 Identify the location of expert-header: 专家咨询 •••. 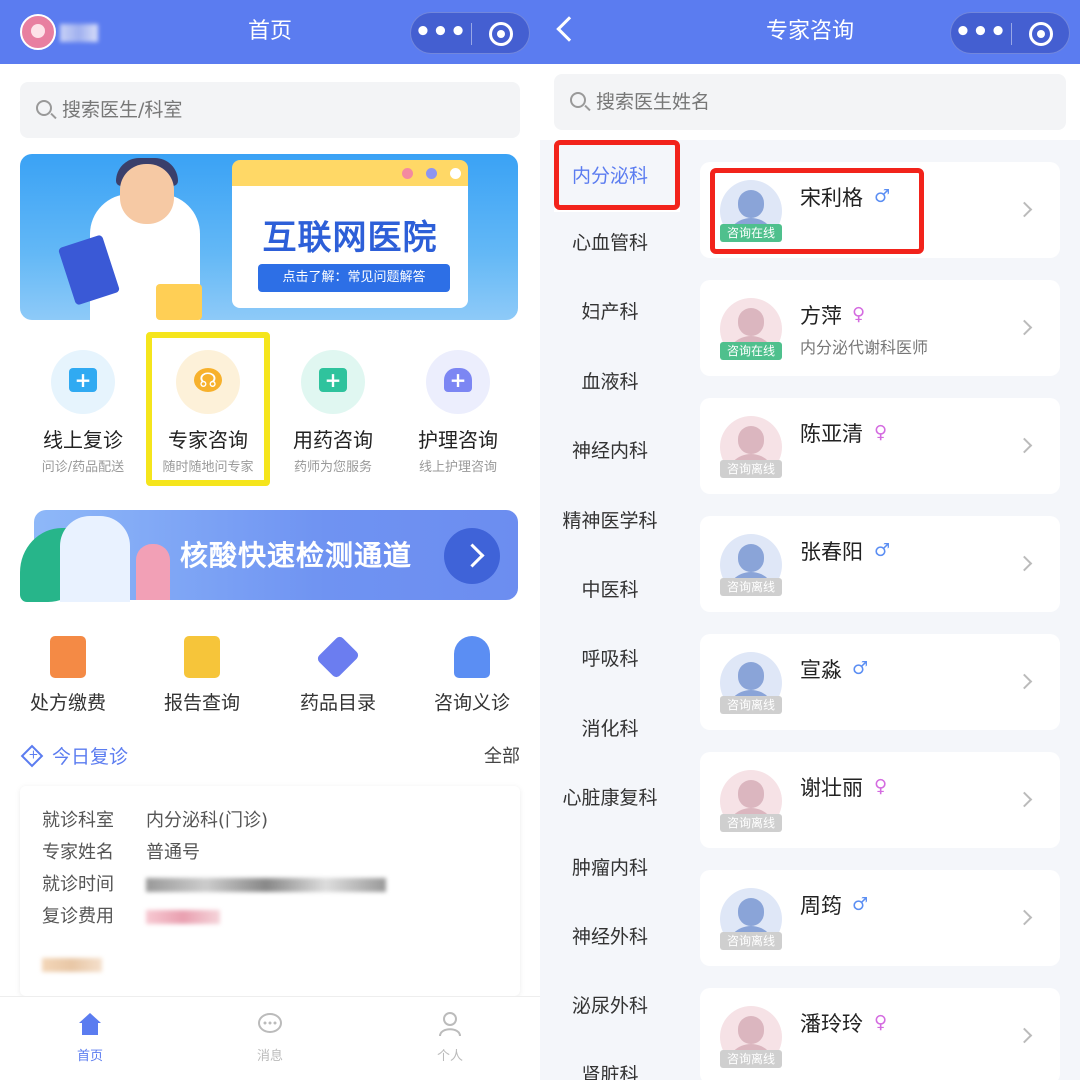
(810, 32).